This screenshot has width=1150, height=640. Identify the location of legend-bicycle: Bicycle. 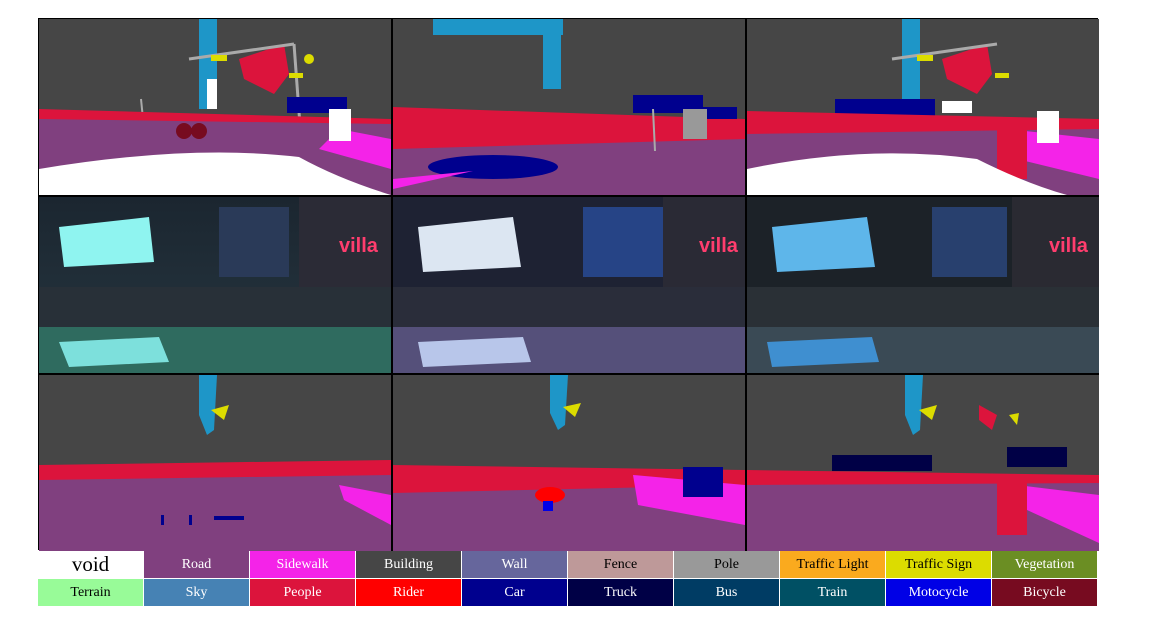
(1045, 592).